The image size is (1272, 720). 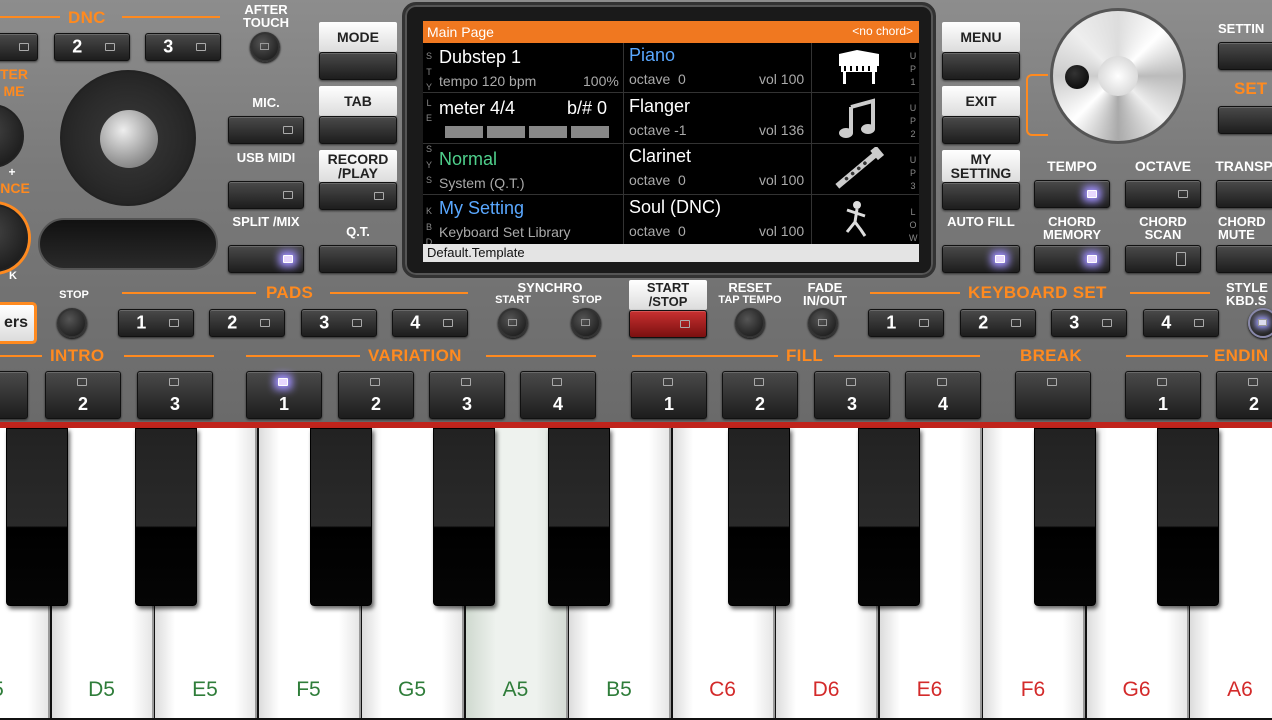 What do you see at coordinates (1241, 28) in the screenshot?
I see `setting-label: SETTIN` at bounding box center [1241, 28].